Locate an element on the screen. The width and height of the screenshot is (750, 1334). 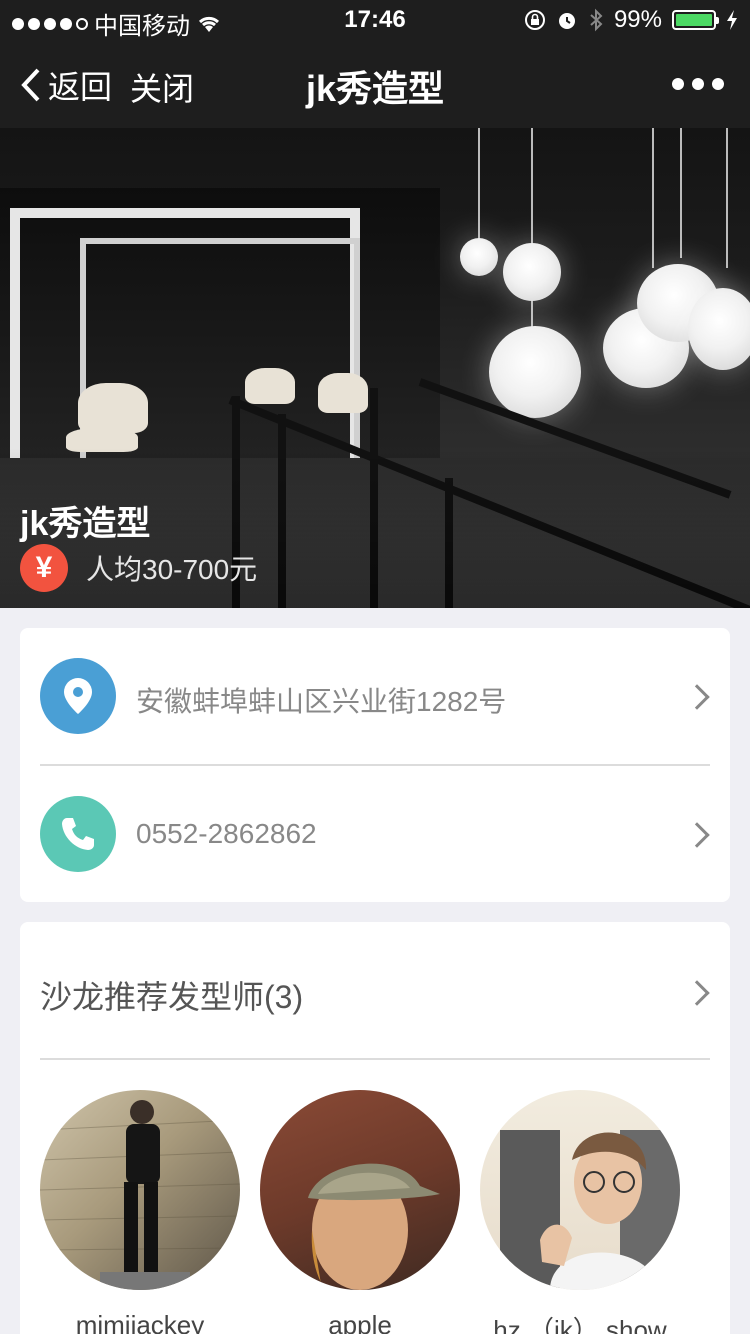
phone-number: 0552-2862862 is located at coordinates (226, 833).